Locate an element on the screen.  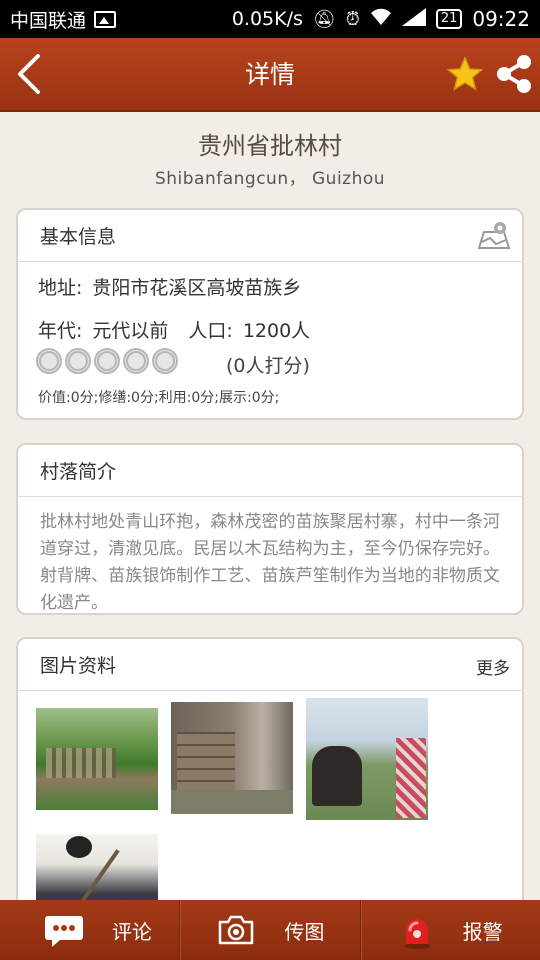
score-breakdown: 价值:0分;修缮:0分;利用:0分;展示:0分; is located at coordinates (159, 398).